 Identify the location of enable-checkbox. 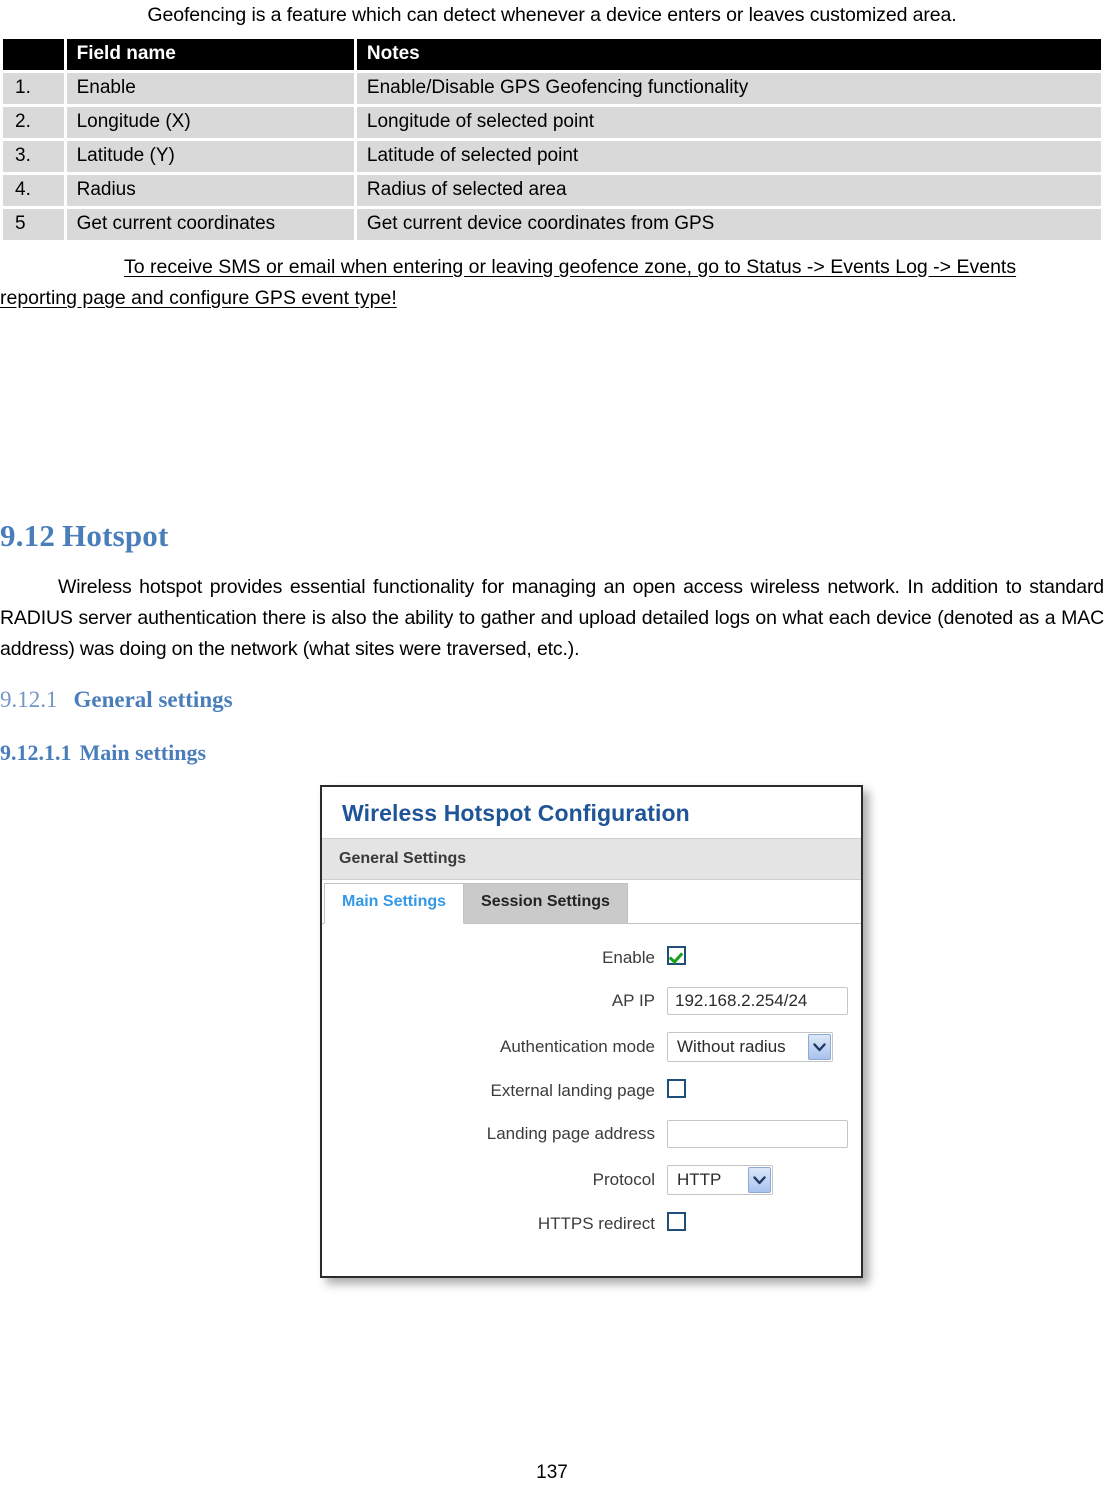
(676, 955).